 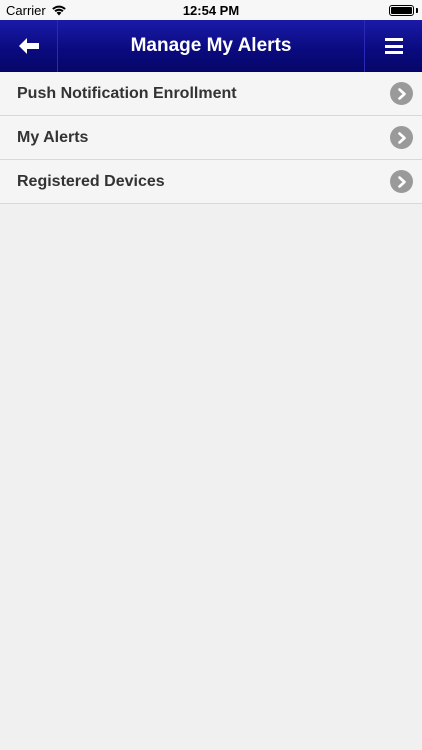 I want to click on back-button, so click(x=29, y=46).